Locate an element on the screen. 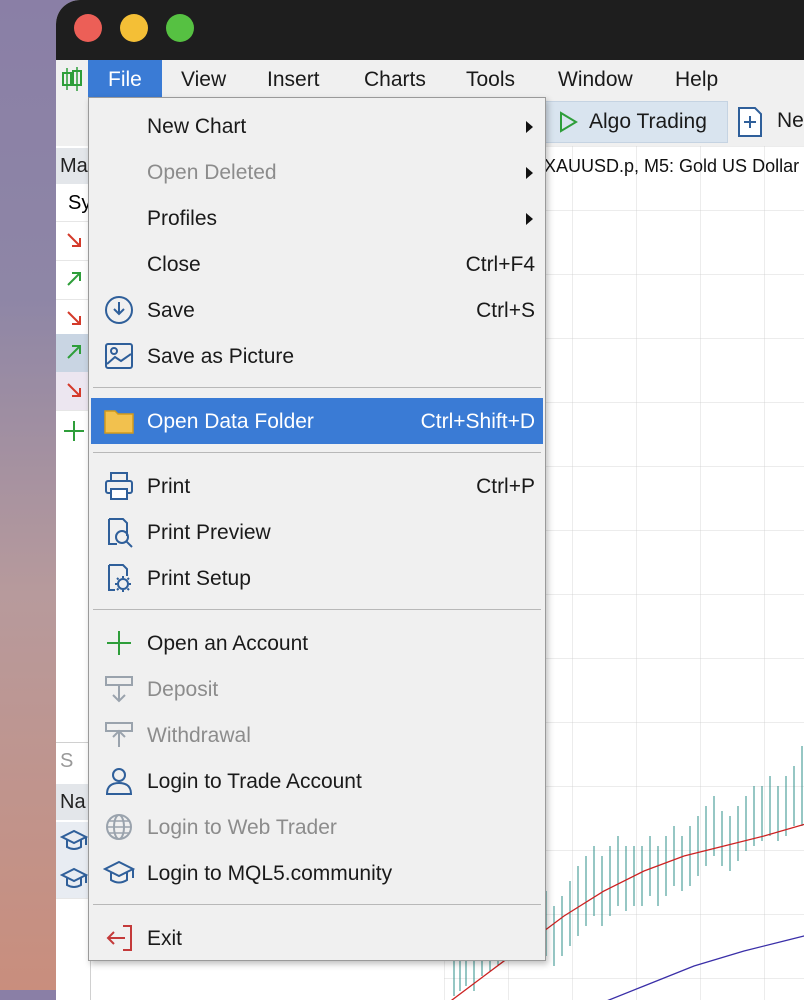  menu-item-label: Print is located at coordinates (169, 486).